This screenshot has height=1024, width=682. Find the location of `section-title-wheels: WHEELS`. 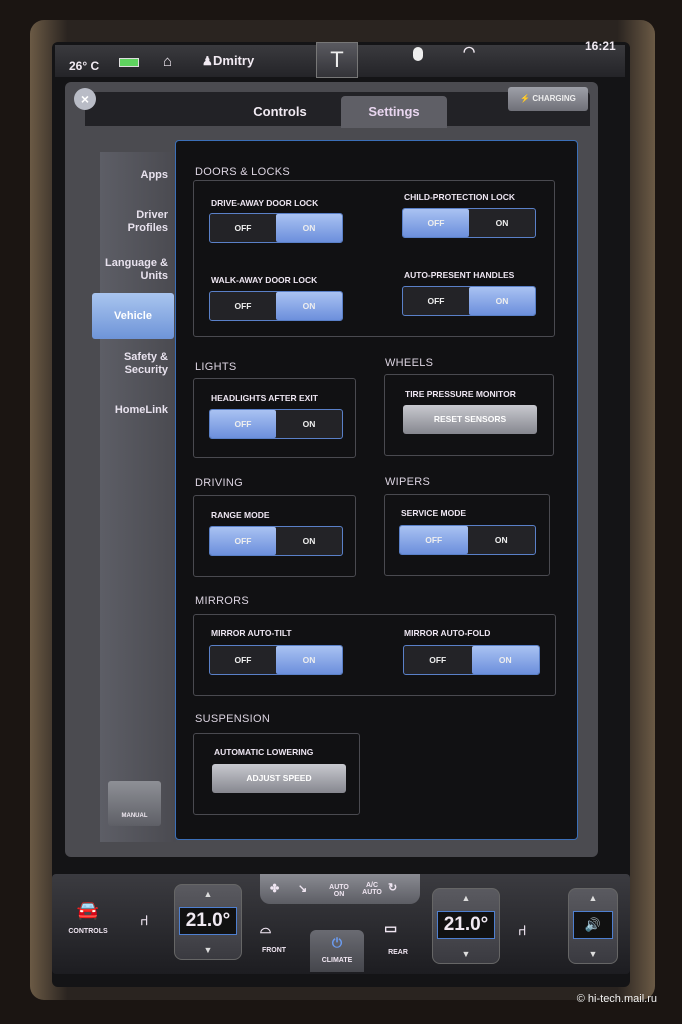

section-title-wheels: WHEELS is located at coordinates (409, 363).